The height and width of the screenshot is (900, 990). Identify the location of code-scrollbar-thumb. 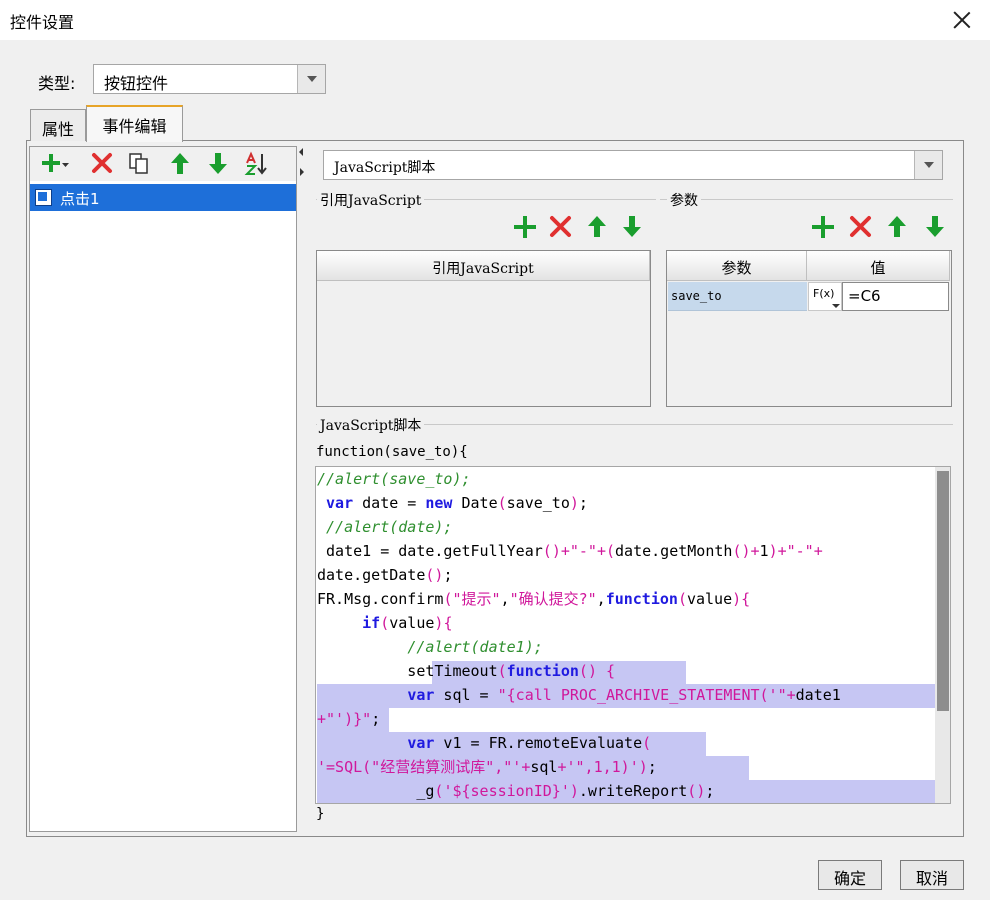
(943, 591).